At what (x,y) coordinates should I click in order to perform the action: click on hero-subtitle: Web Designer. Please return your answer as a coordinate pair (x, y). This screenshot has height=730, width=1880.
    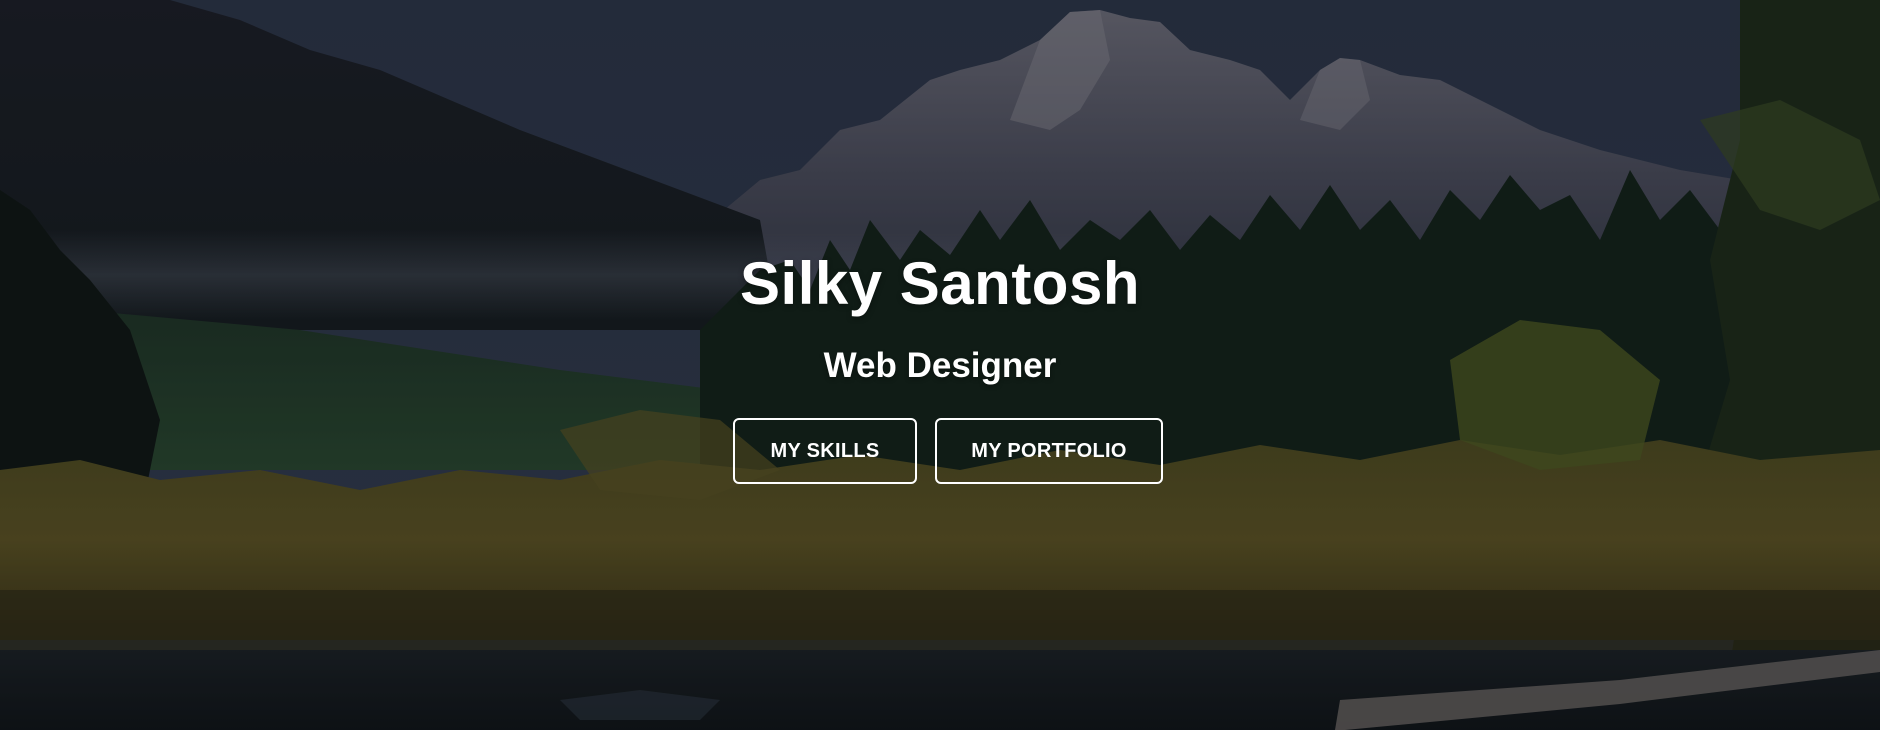
    Looking at the image, I should click on (940, 365).